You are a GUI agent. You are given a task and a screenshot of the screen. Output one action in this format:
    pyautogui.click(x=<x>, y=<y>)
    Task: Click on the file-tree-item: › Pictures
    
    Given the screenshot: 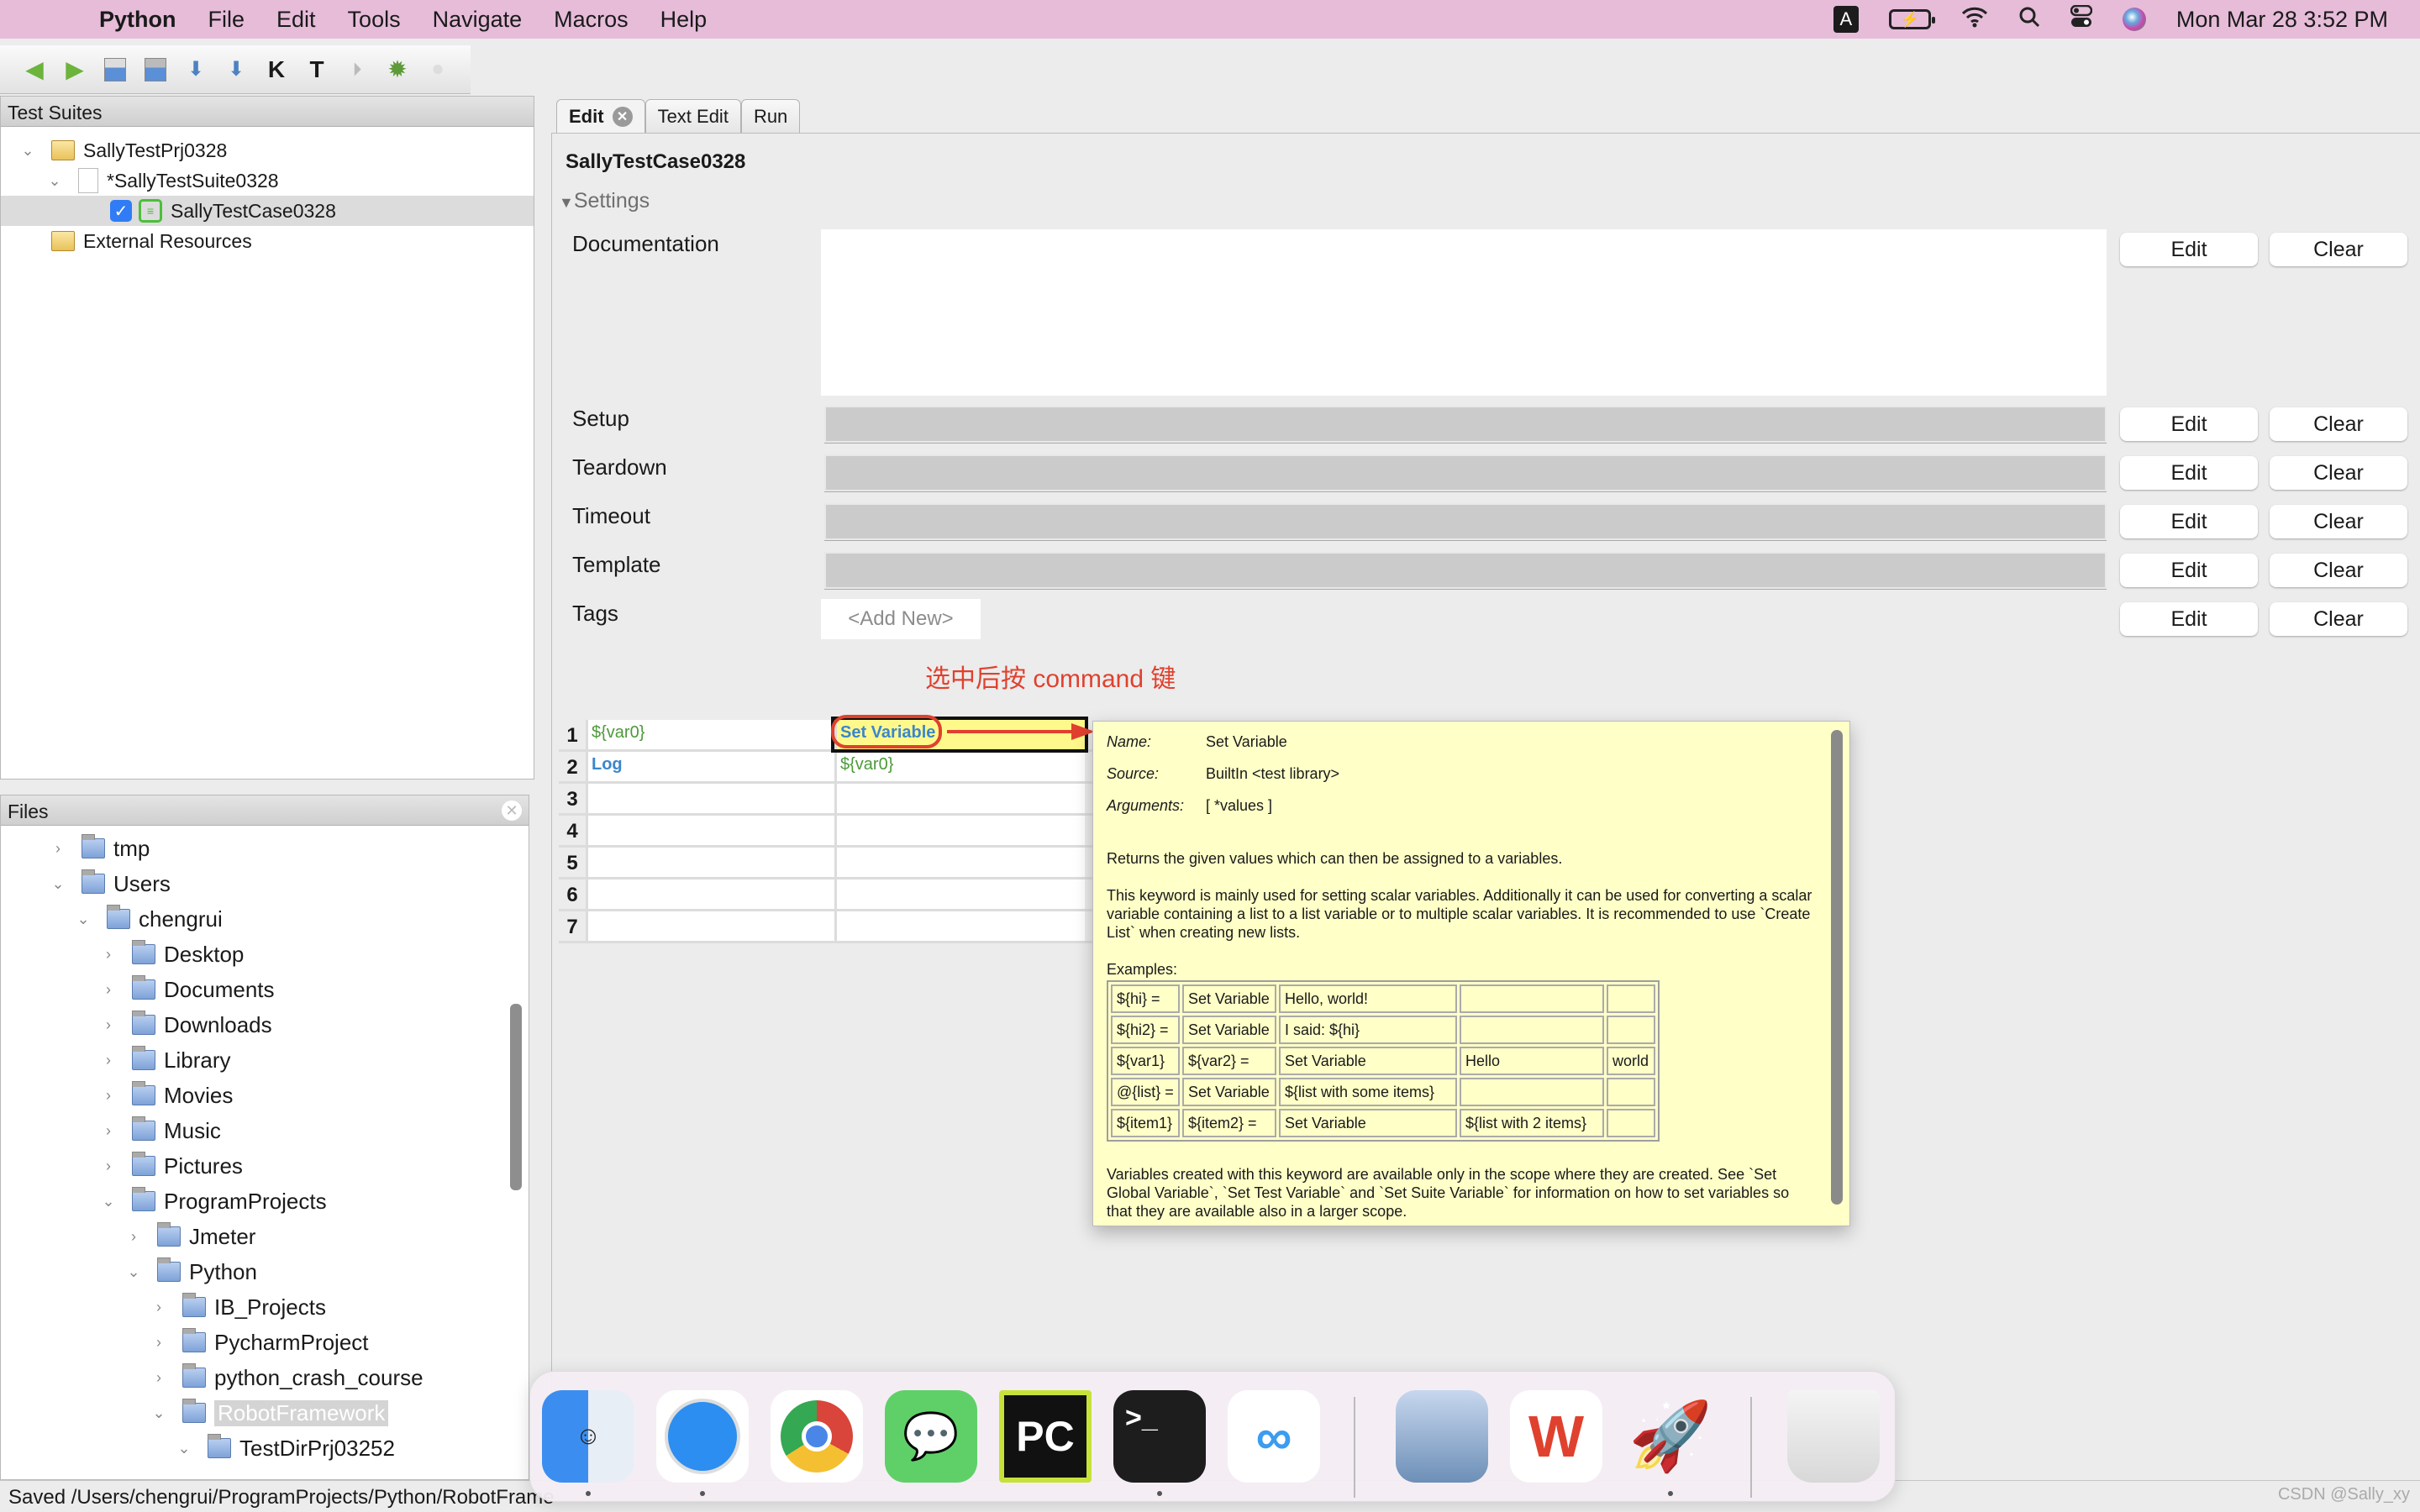 What is the action you would take?
    pyautogui.click(x=265, y=1166)
    